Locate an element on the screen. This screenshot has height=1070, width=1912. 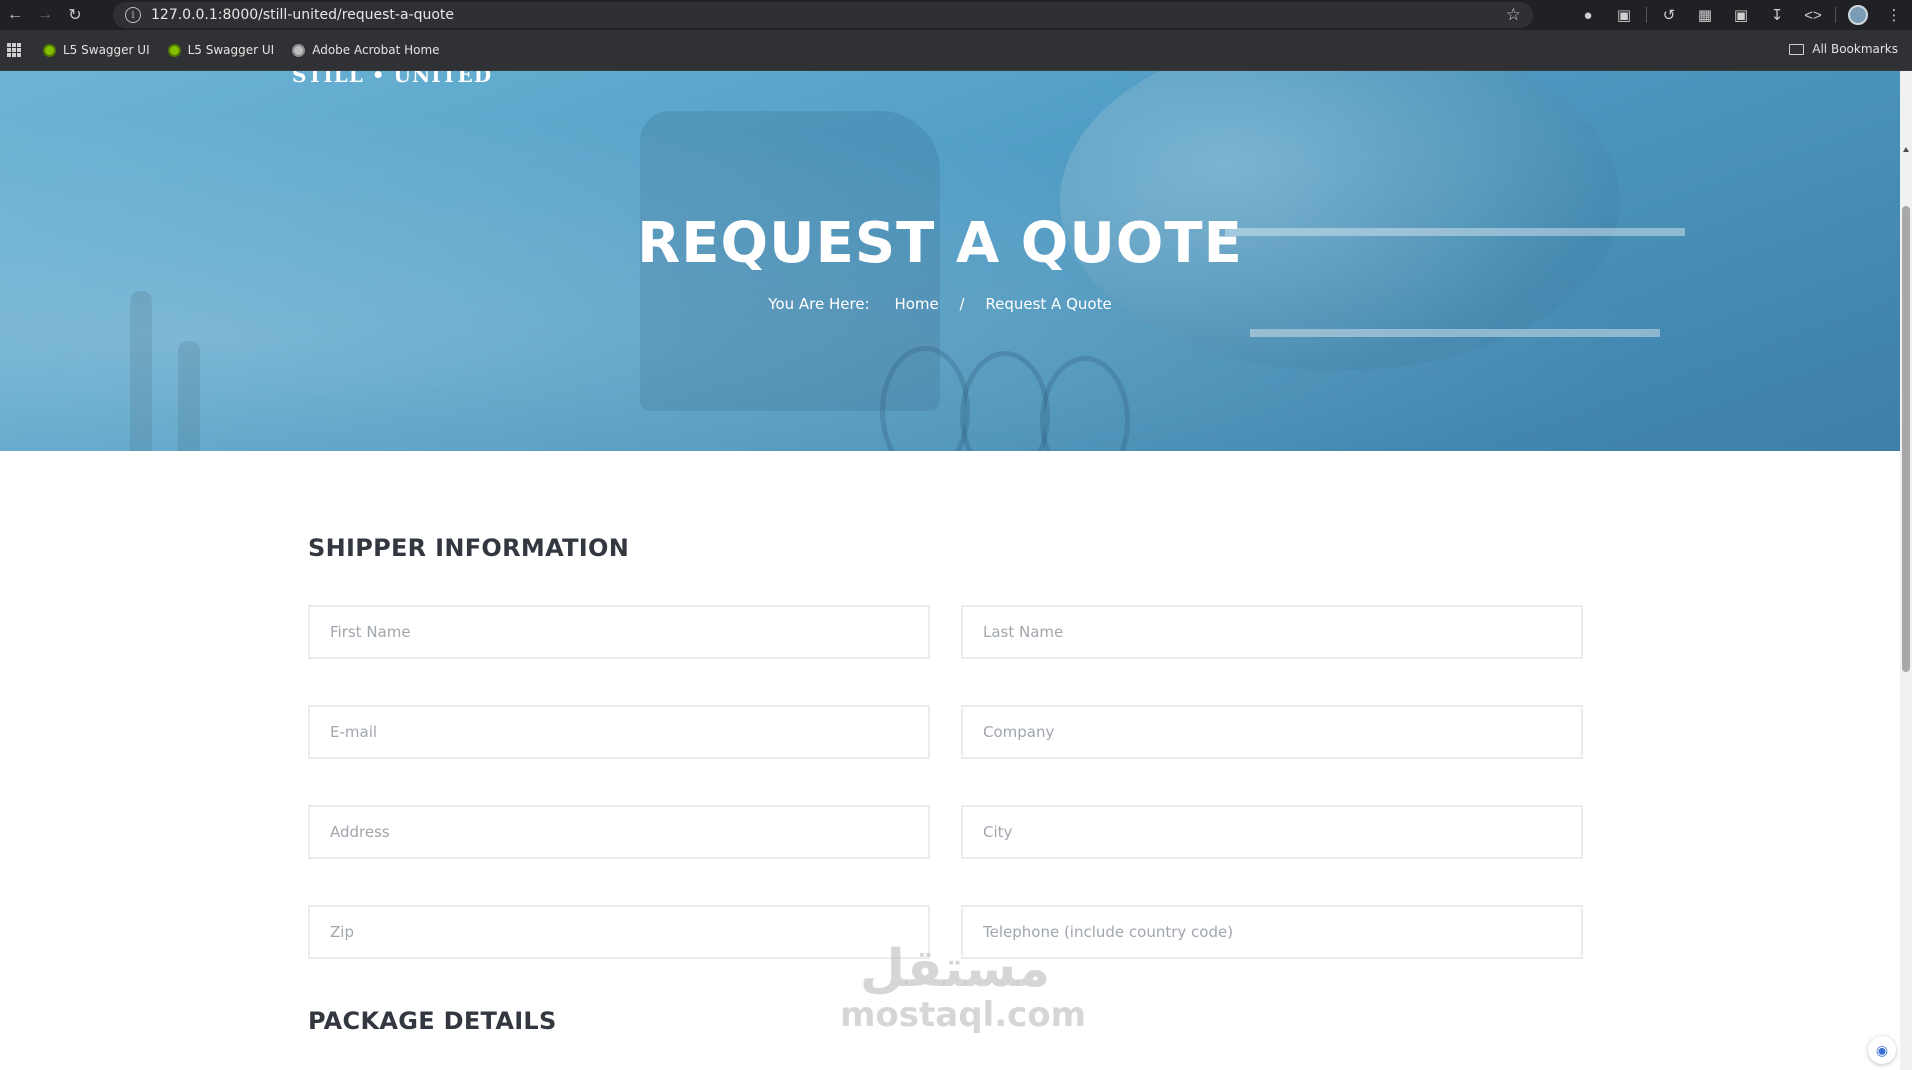
city-field is located at coordinates (1272, 832).